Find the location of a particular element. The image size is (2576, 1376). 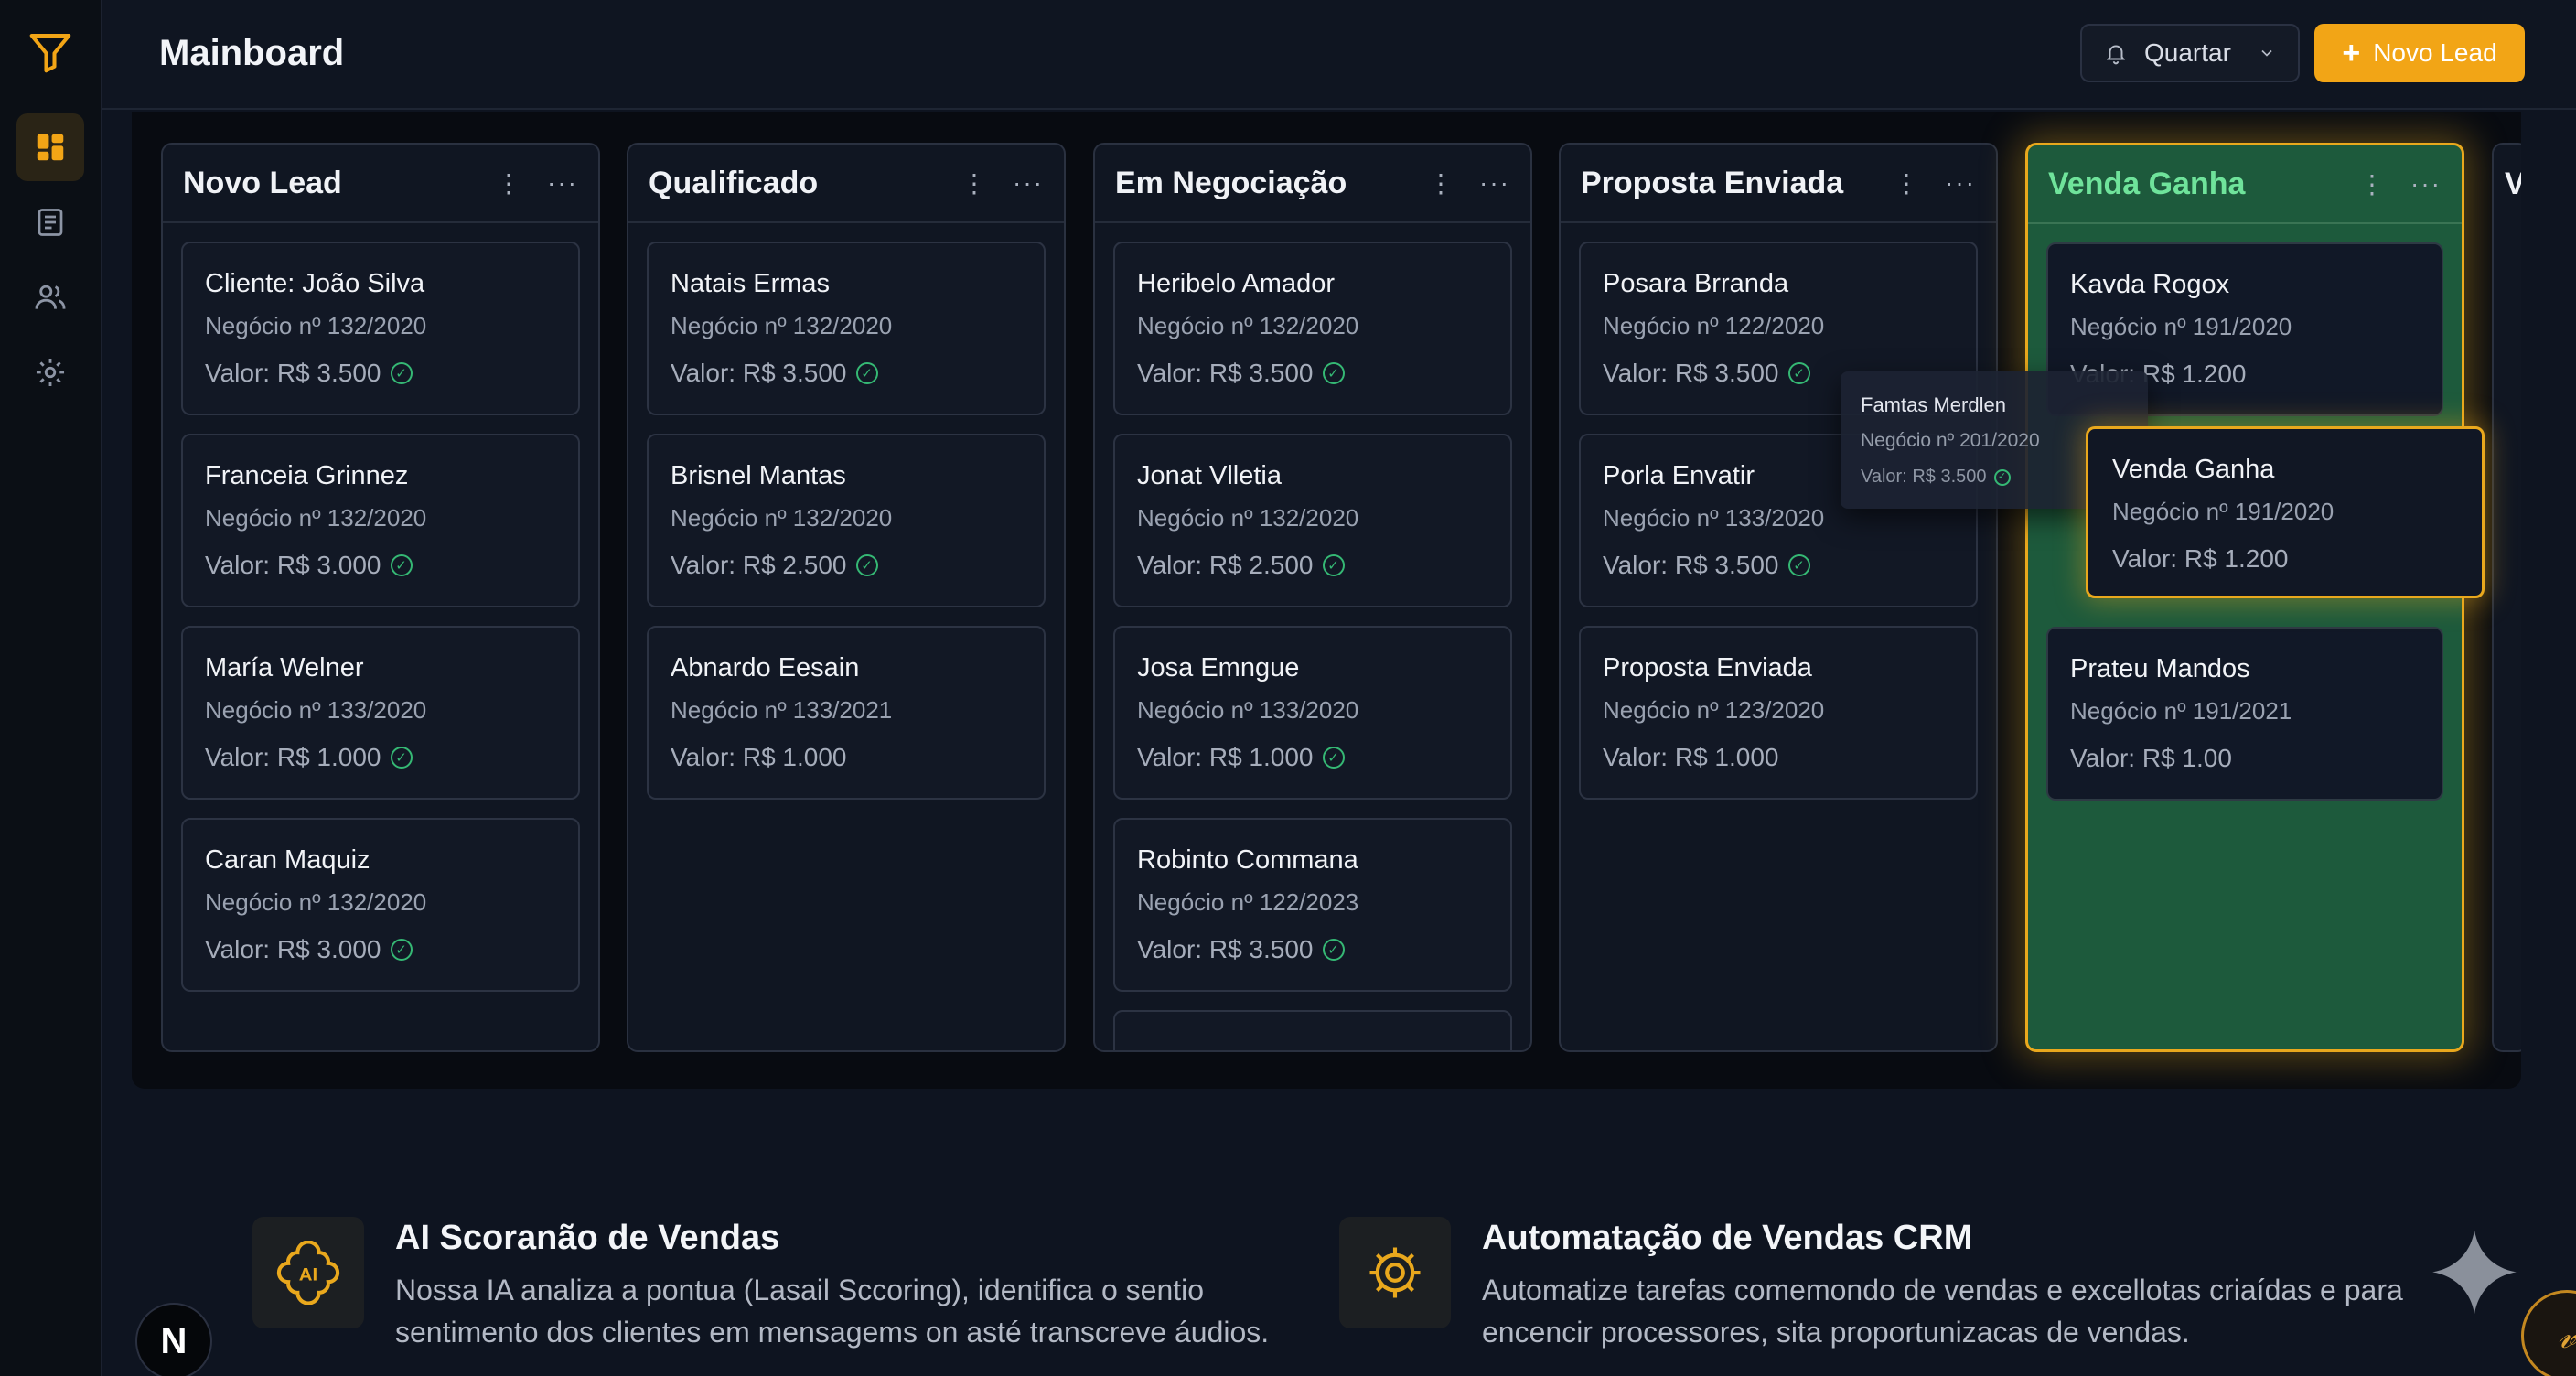

sidebar-item-dashboard is located at coordinates (50, 147).